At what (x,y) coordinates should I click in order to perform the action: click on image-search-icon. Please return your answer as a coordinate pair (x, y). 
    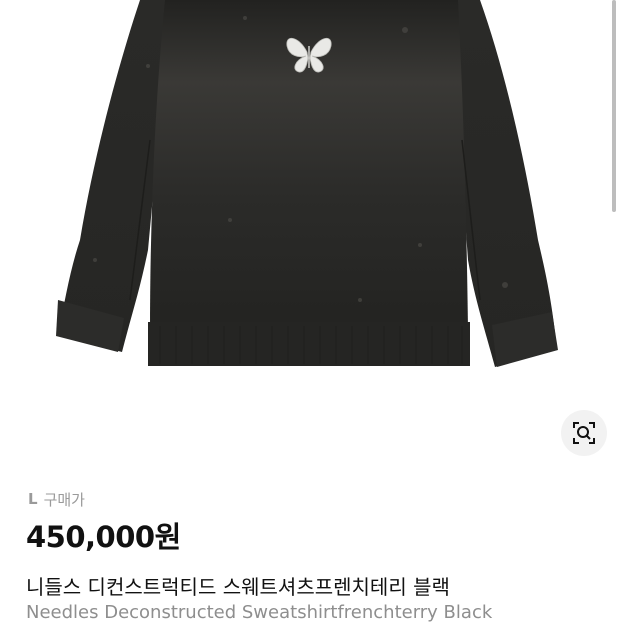
    Looking at the image, I should click on (584, 433).